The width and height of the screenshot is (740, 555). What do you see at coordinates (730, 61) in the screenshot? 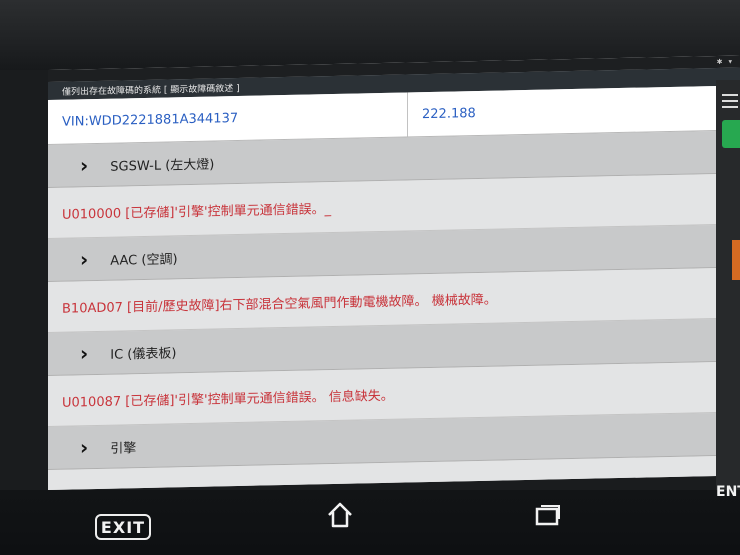
I see `wifi-icon: ▾` at bounding box center [730, 61].